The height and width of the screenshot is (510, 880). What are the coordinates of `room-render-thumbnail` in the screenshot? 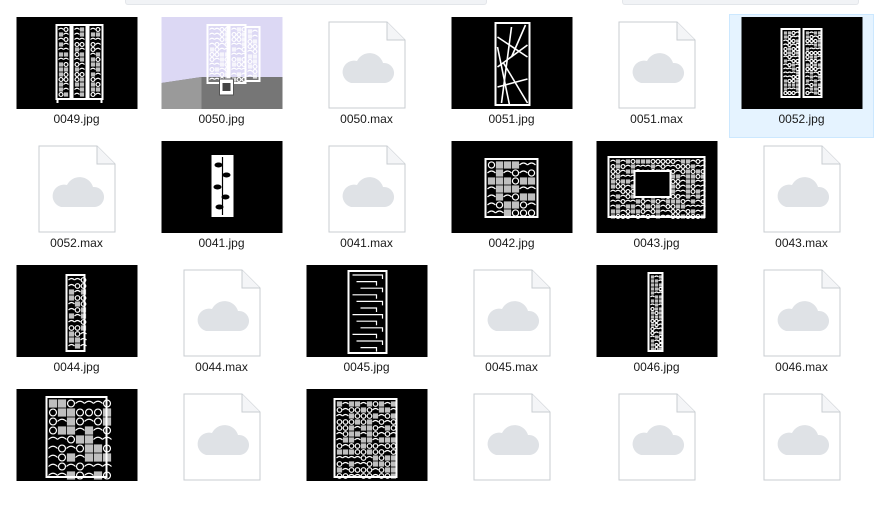 It's located at (221, 63).